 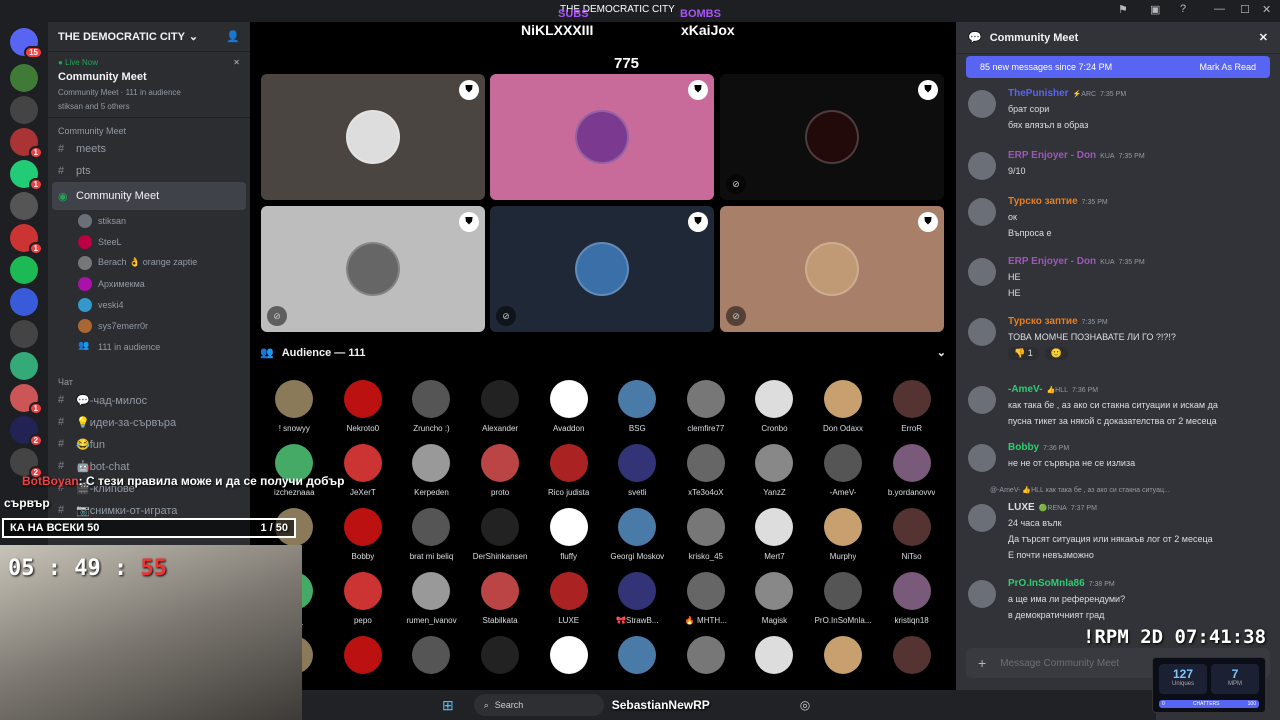 I want to click on audience-header: 👥 Audience — 111 ⌄, so click(x=603, y=353).